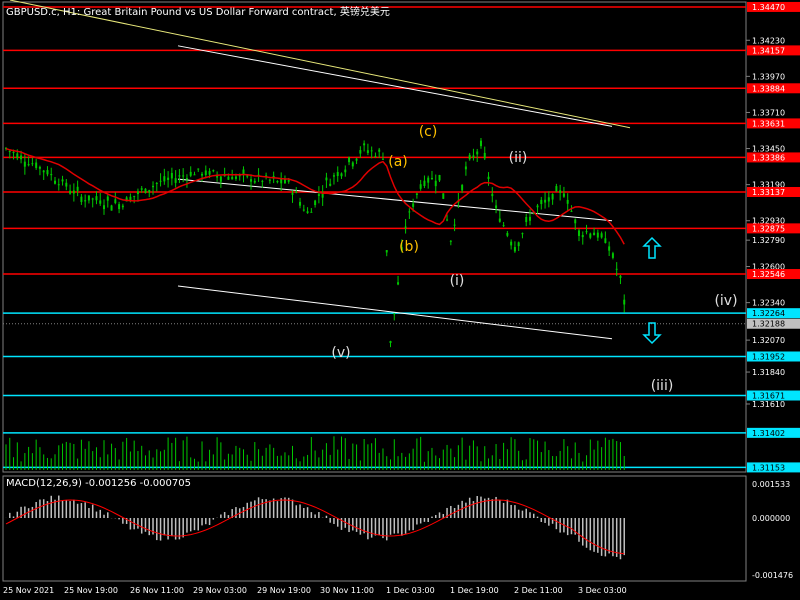 The image size is (800, 600). Describe the element at coordinates (768, 192) in the screenshot. I see `price-level-label: 1.33137` at that location.